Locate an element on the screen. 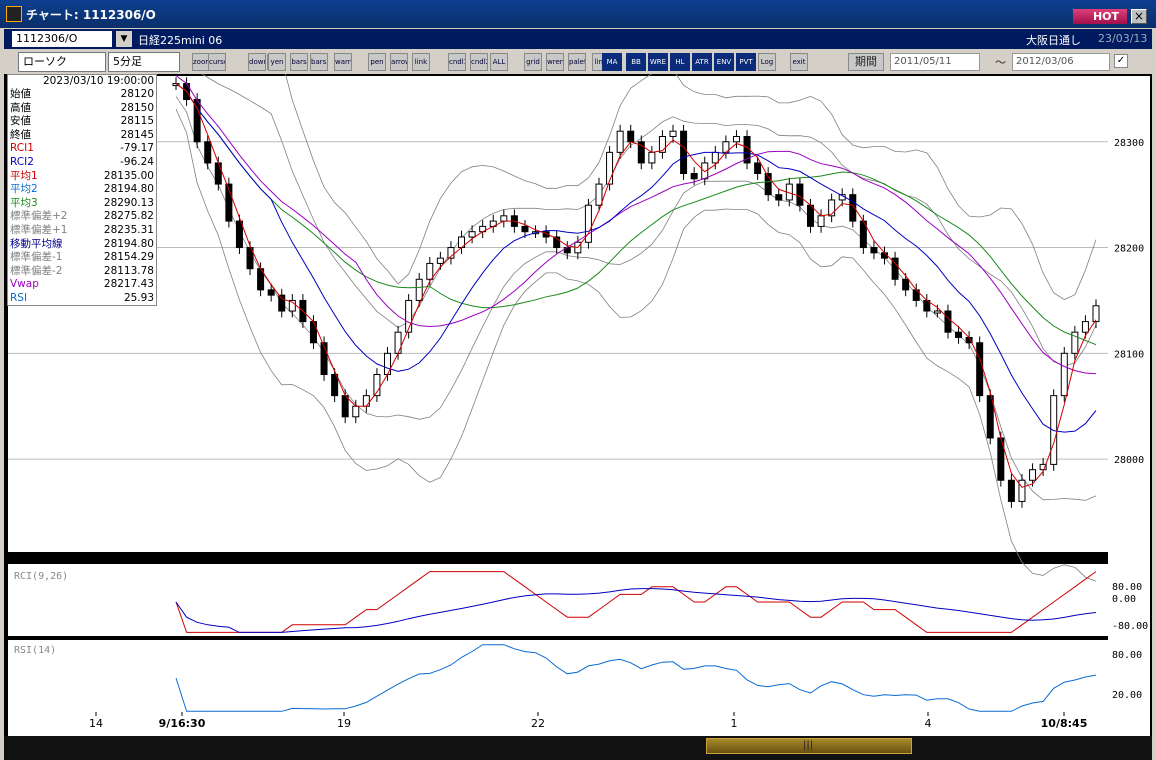  data-row-label: RCI2 is located at coordinates (22, 161).